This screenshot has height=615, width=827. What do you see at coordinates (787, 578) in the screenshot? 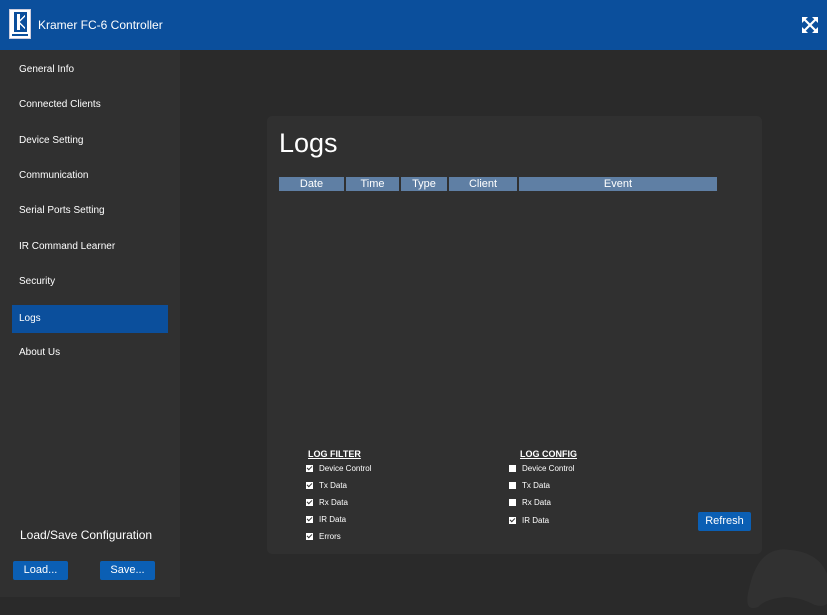
I see `gamepad-watermark-icon` at bounding box center [787, 578].